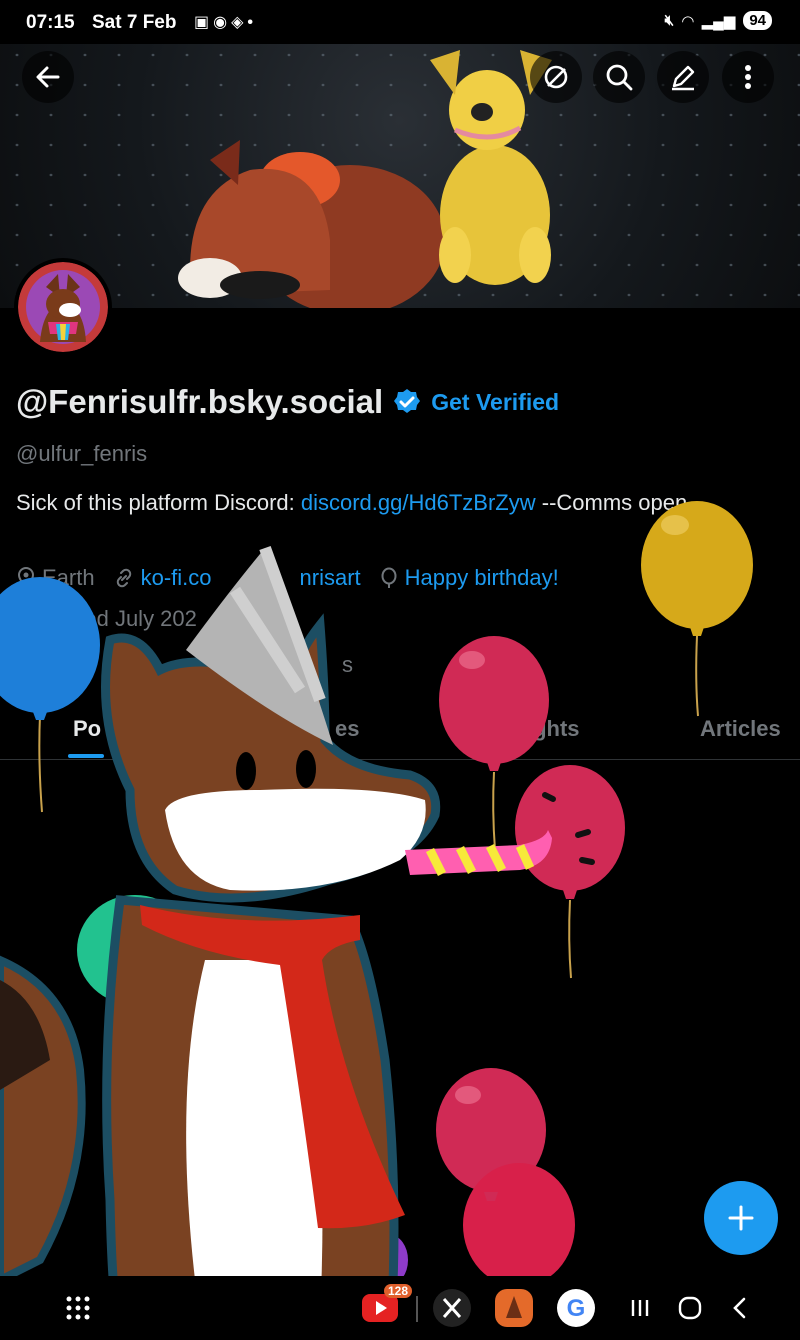 Image resolution: width=800 pixels, height=1340 pixels. Describe the element at coordinates (200, 401) in the screenshot. I see `display-name: @Fenrisulfr.bsky.social` at that location.